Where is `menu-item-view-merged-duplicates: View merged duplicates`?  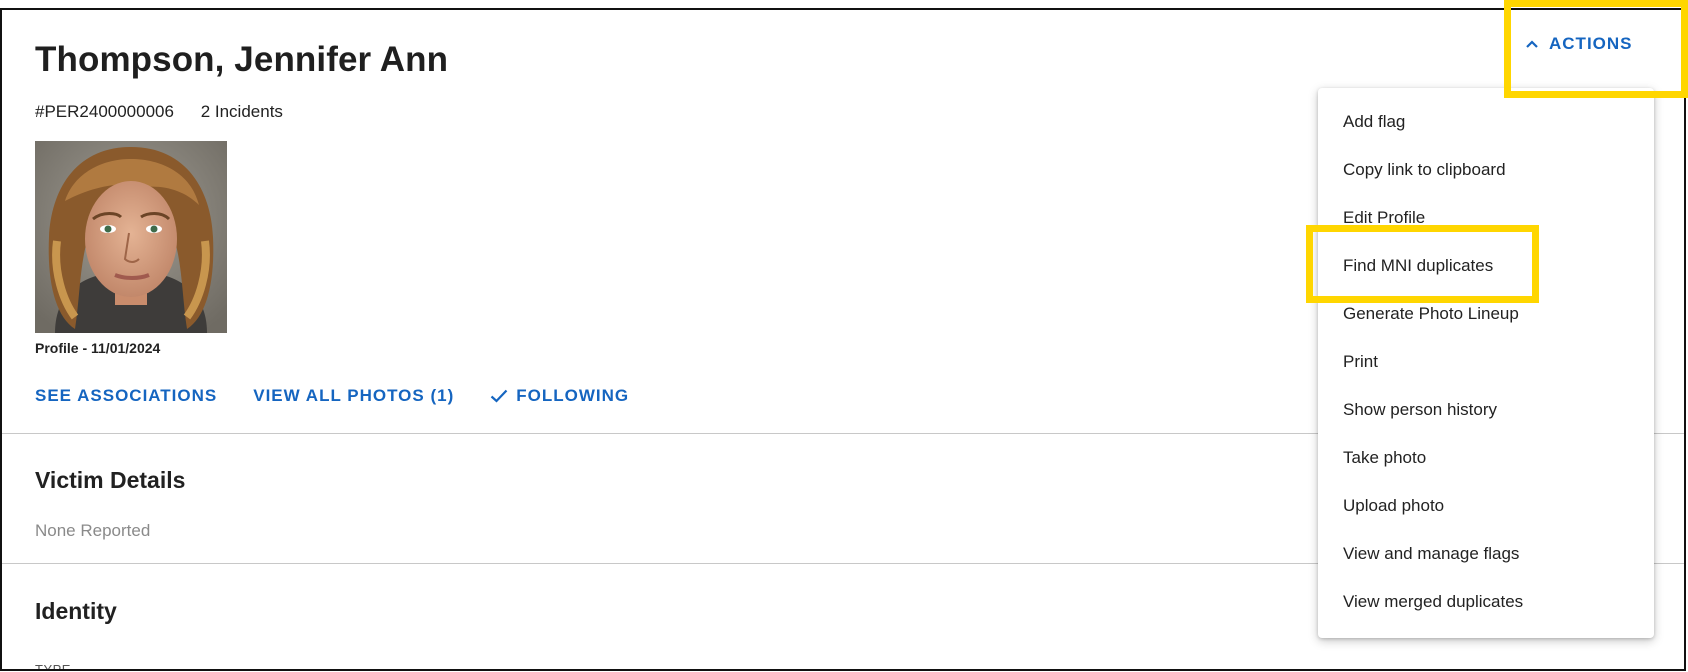
menu-item-view-merged-duplicates: View merged duplicates is located at coordinates (1486, 602).